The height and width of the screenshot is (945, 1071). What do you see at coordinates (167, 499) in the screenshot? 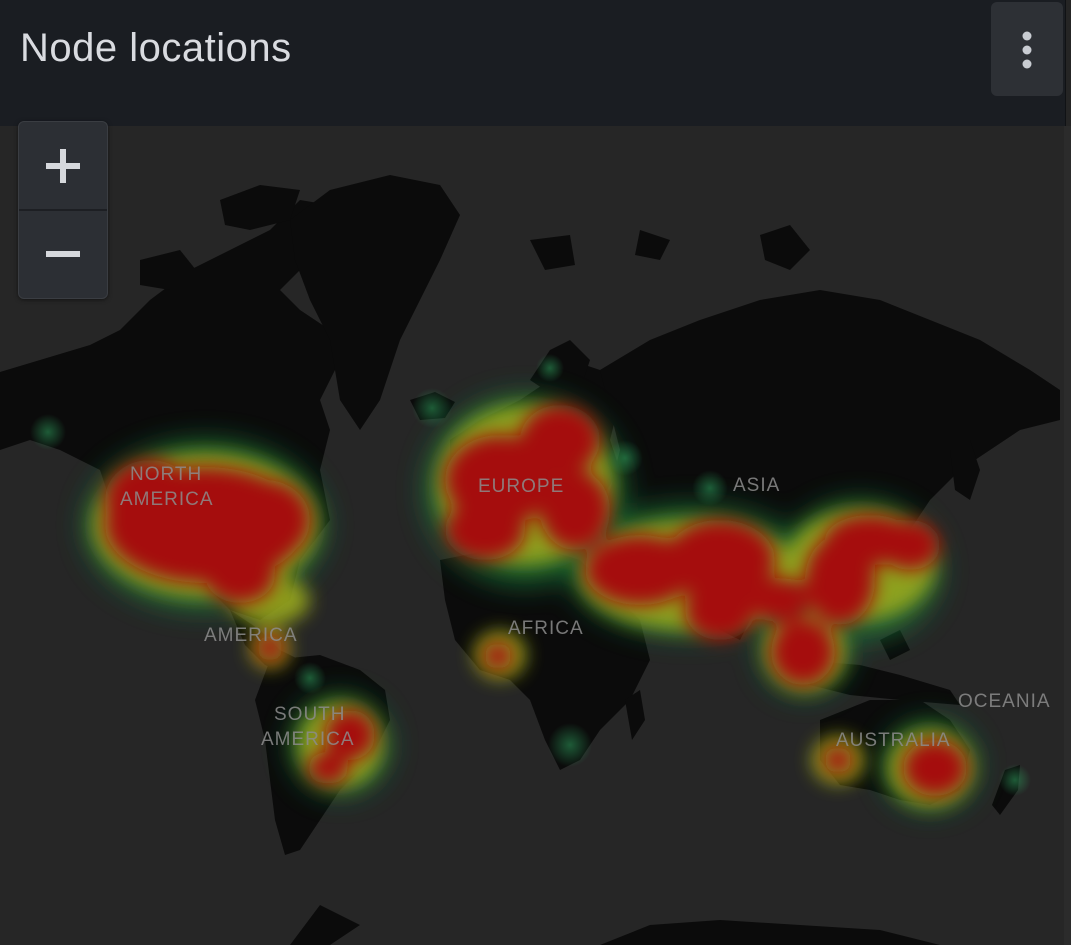
I see `label-north-america-2: AMERICA` at bounding box center [167, 499].